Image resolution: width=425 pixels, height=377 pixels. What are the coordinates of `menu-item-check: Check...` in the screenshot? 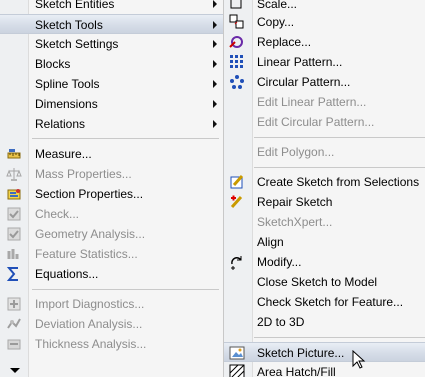 It's located at (111, 214).